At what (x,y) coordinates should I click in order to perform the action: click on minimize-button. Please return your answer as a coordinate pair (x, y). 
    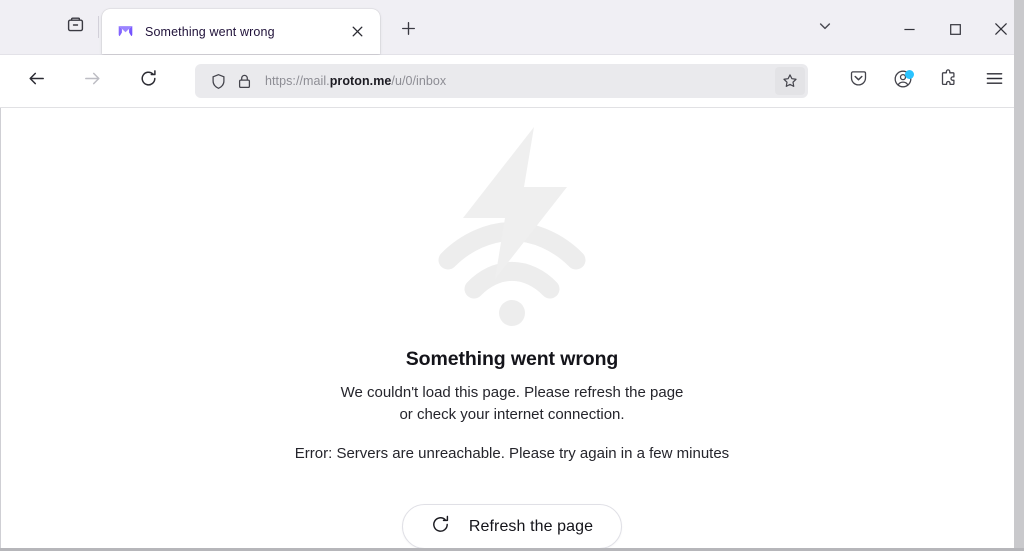
    Looking at the image, I should click on (909, 31).